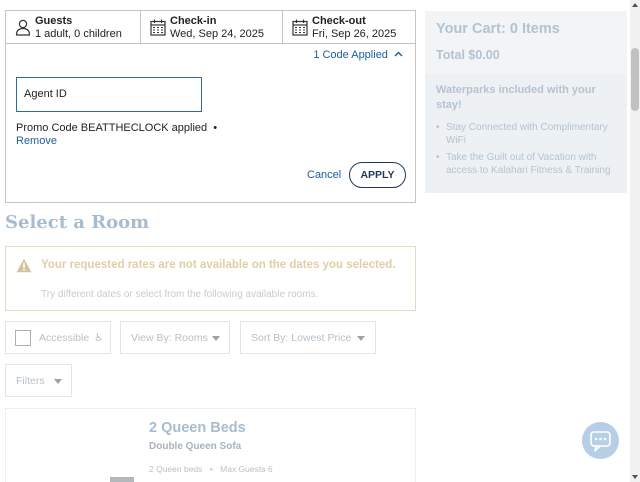 The height and width of the screenshot is (482, 640). I want to click on checkout-selector: Check-out Fri, Sep 26, 2025, so click(349, 27).